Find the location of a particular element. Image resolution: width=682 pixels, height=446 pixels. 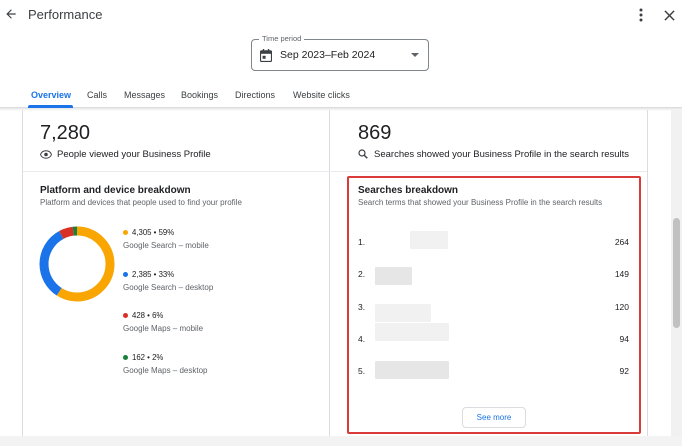

time-period-select: Time period Sep 2023–Feb 2024 is located at coordinates (340, 52).